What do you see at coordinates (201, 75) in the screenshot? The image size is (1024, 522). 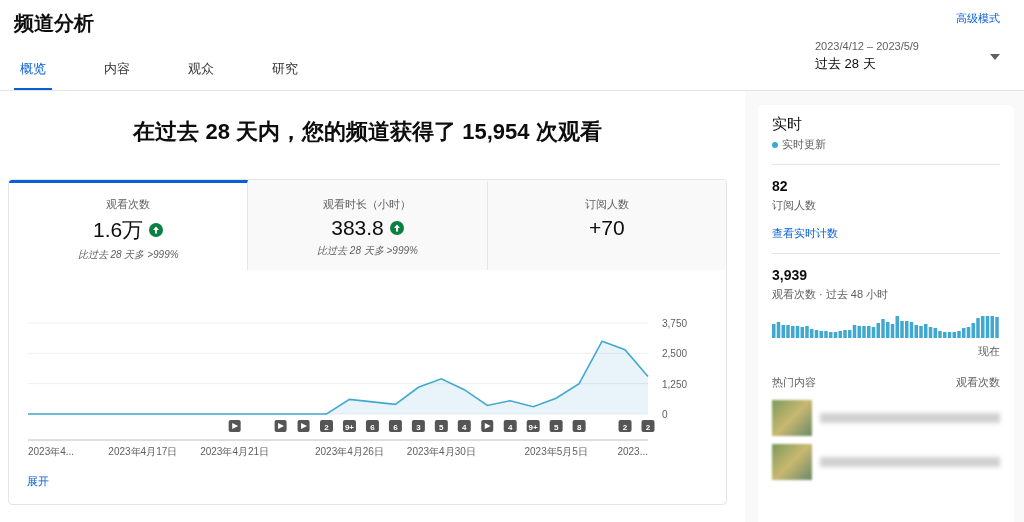 I see `nav-tab: 观众` at bounding box center [201, 75].